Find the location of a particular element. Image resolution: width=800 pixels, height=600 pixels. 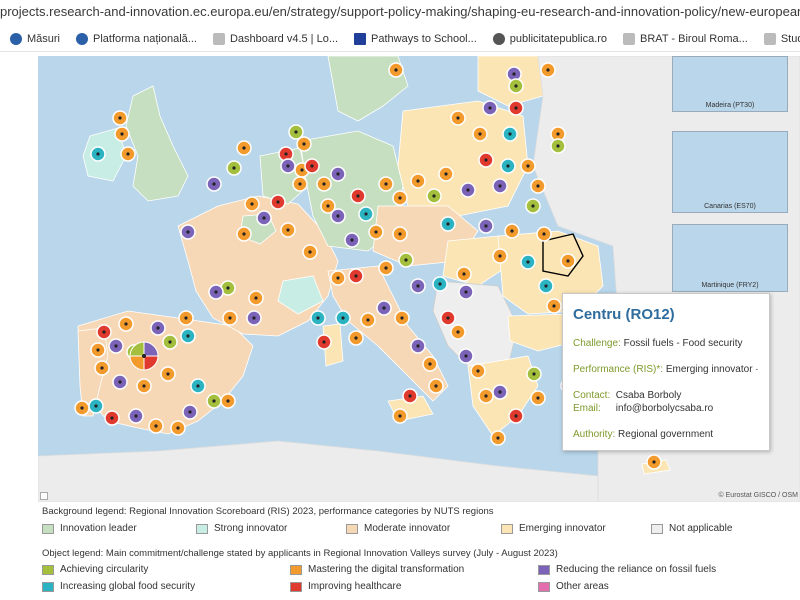

swatch-not-applicable is located at coordinates (657, 528).